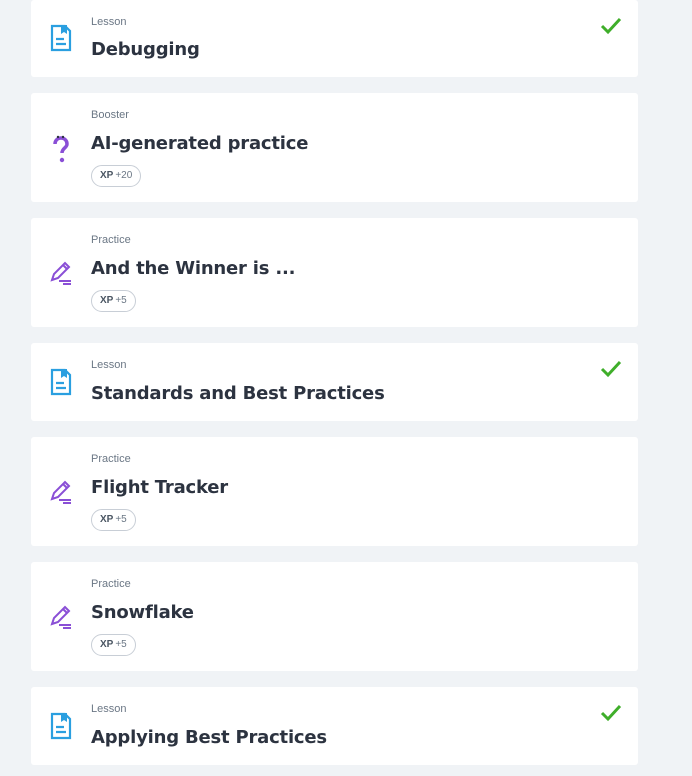  What do you see at coordinates (334, 147) in the screenshot?
I see `booster-card-ai-practice: Booster AI-generated practice XP +20` at bounding box center [334, 147].